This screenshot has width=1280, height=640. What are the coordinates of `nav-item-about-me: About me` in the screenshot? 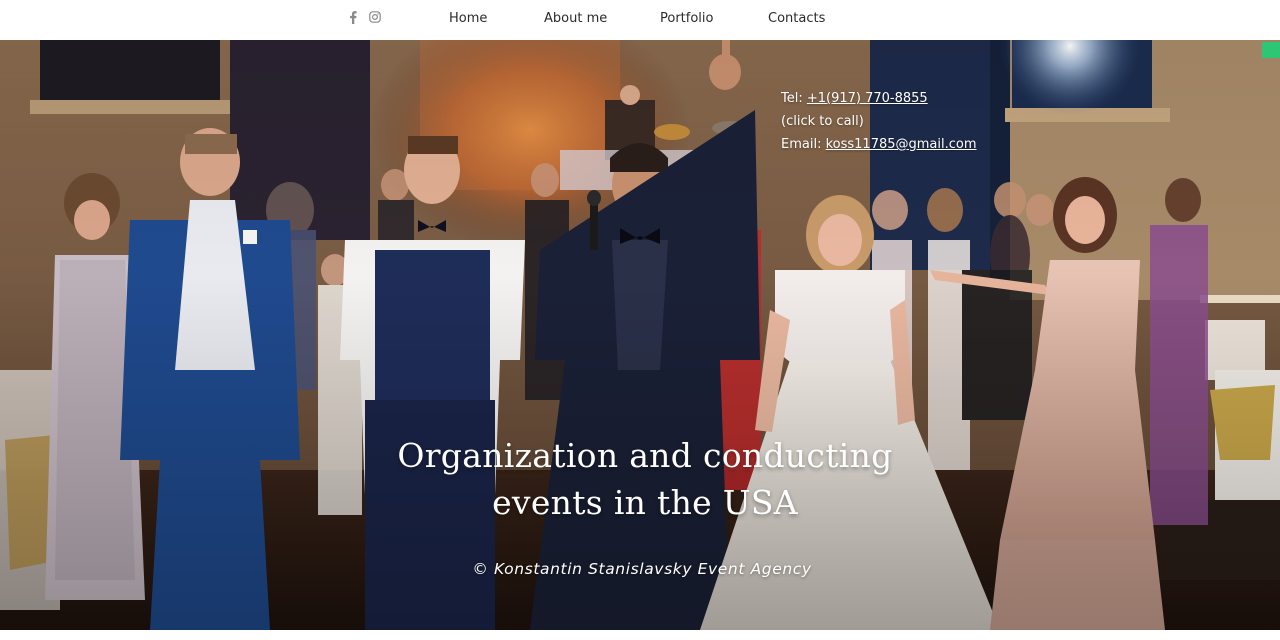 It's located at (575, 18).